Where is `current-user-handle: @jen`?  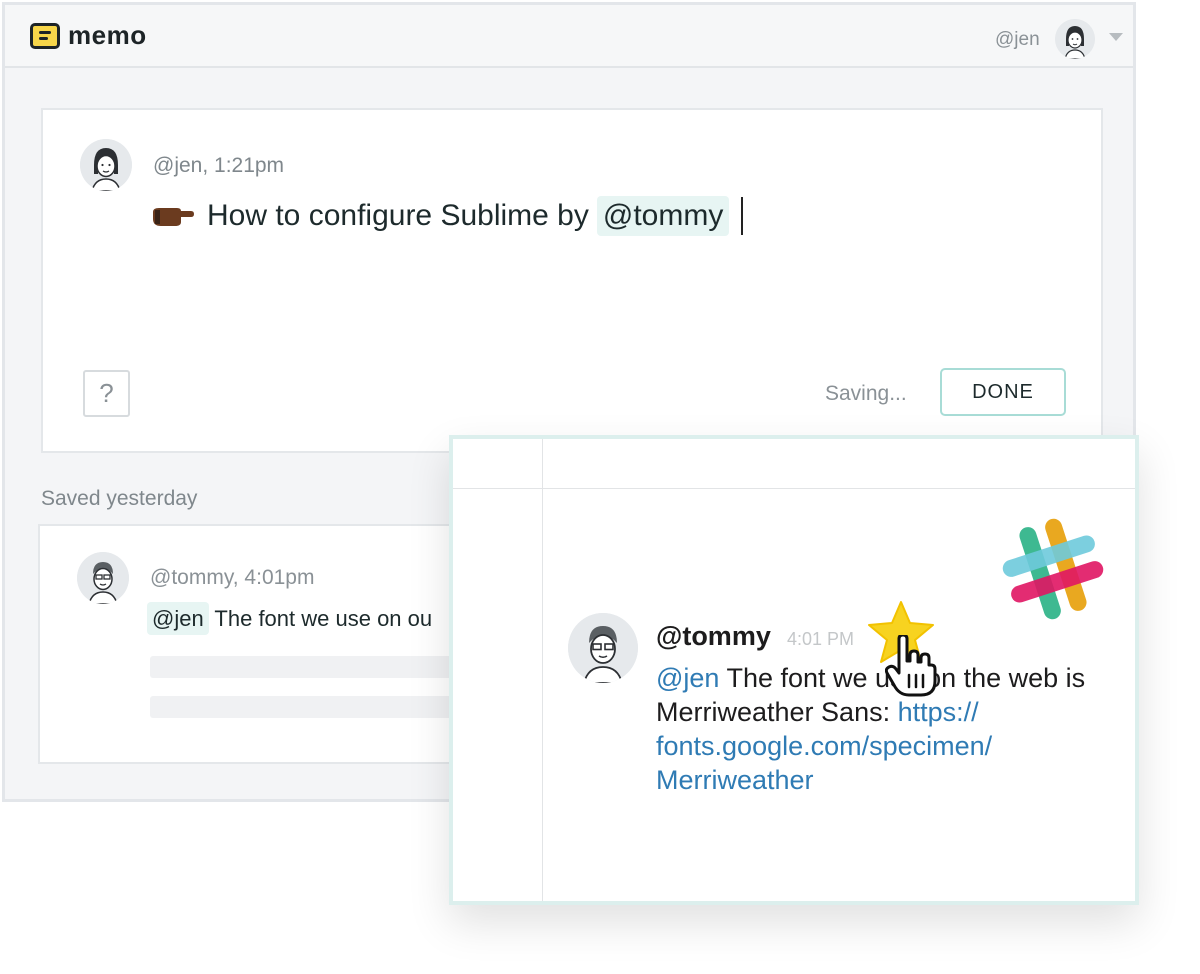
current-user-handle: @jen is located at coordinates (1017, 39).